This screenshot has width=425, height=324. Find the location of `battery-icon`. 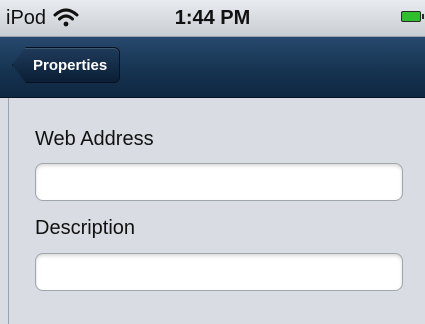

battery-icon is located at coordinates (412, 16).